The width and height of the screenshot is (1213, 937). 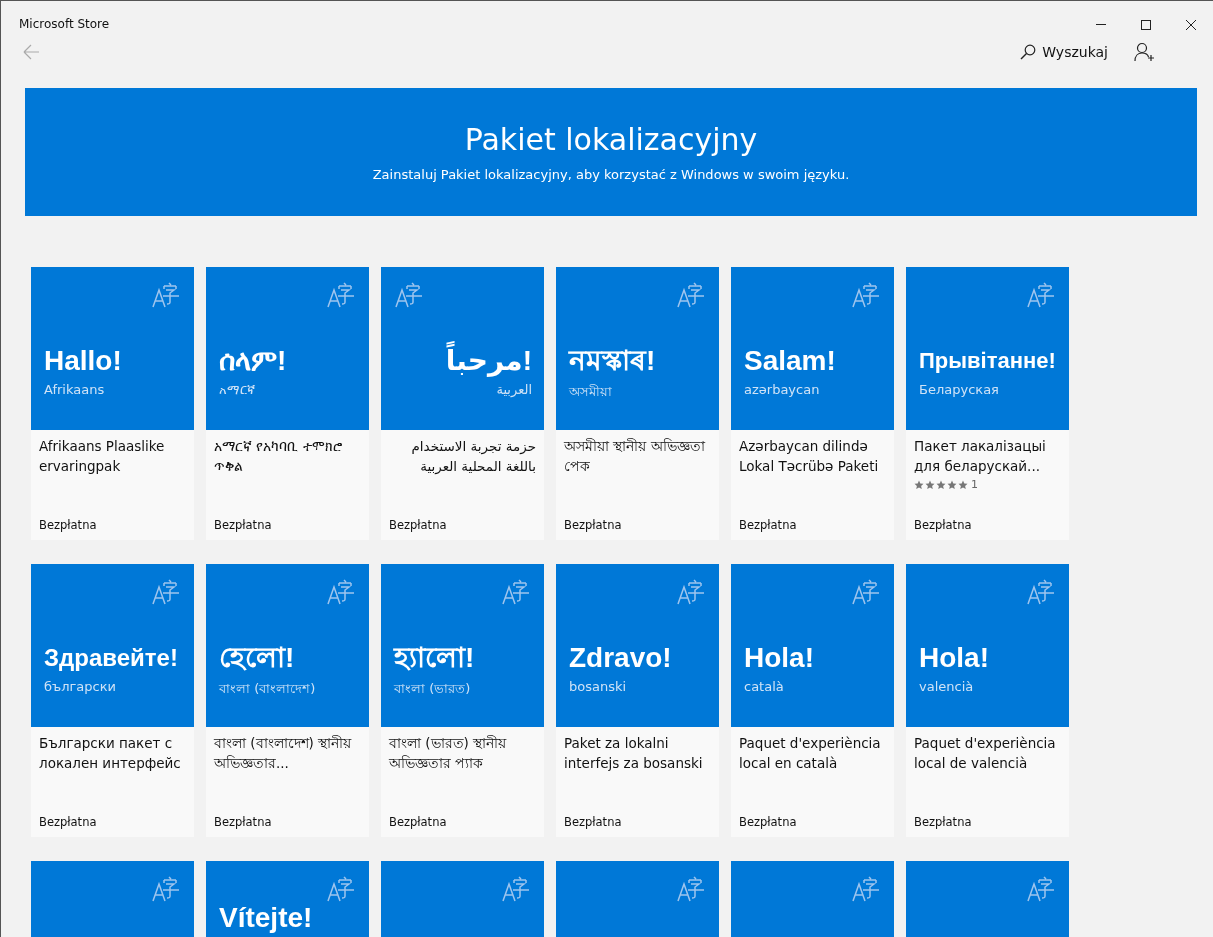 I want to click on search-button: Wyszukaj, so click(x=1064, y=52).